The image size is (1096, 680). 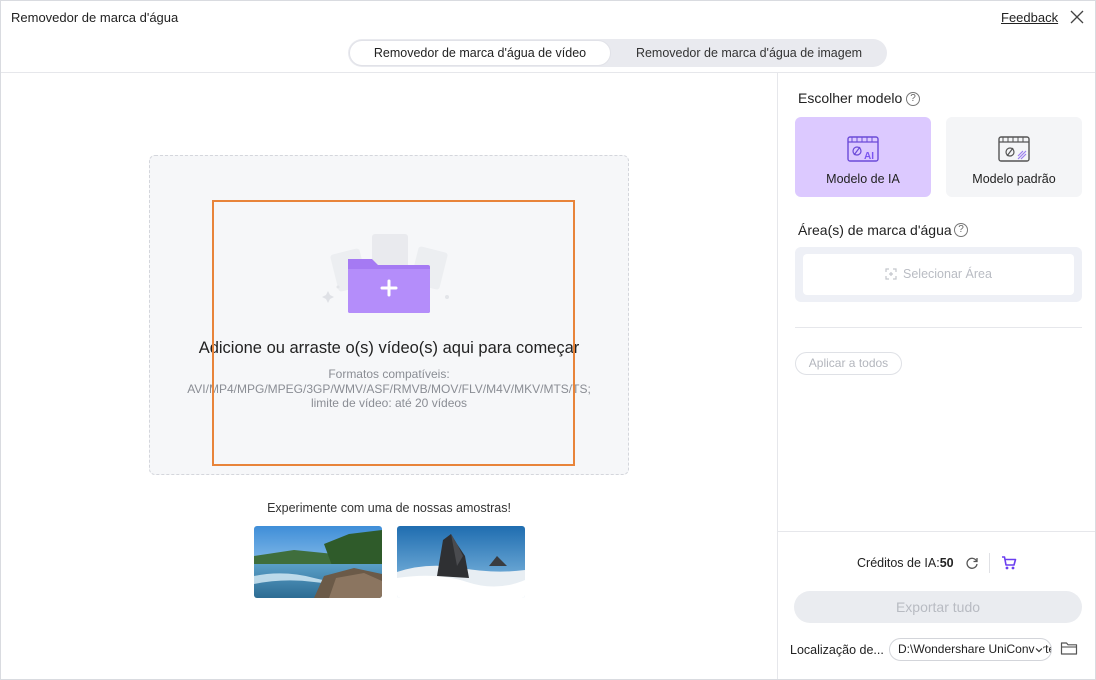 What do you see at coordinates (1029, 17) in the screenshot?
I see `feedback-link: Feedback` at bounding box center [1029, 17].